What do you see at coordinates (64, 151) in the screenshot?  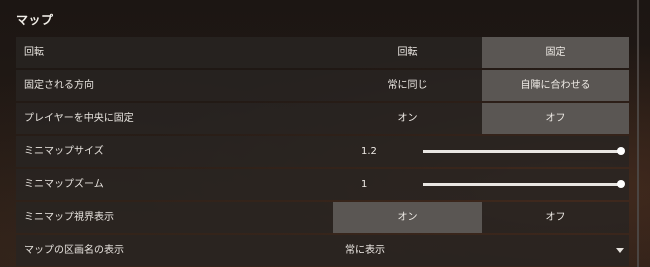 I see `setting-label-minimap-size: ミニマップサイズ` at bounding box center [64, 151].